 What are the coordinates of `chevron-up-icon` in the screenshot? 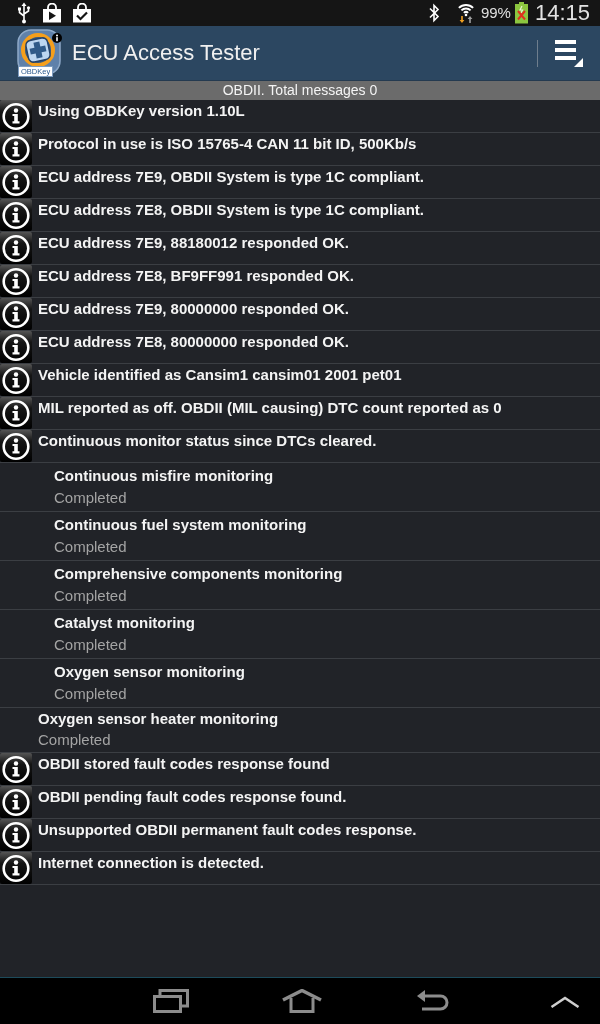 It's located at (565, 1002).